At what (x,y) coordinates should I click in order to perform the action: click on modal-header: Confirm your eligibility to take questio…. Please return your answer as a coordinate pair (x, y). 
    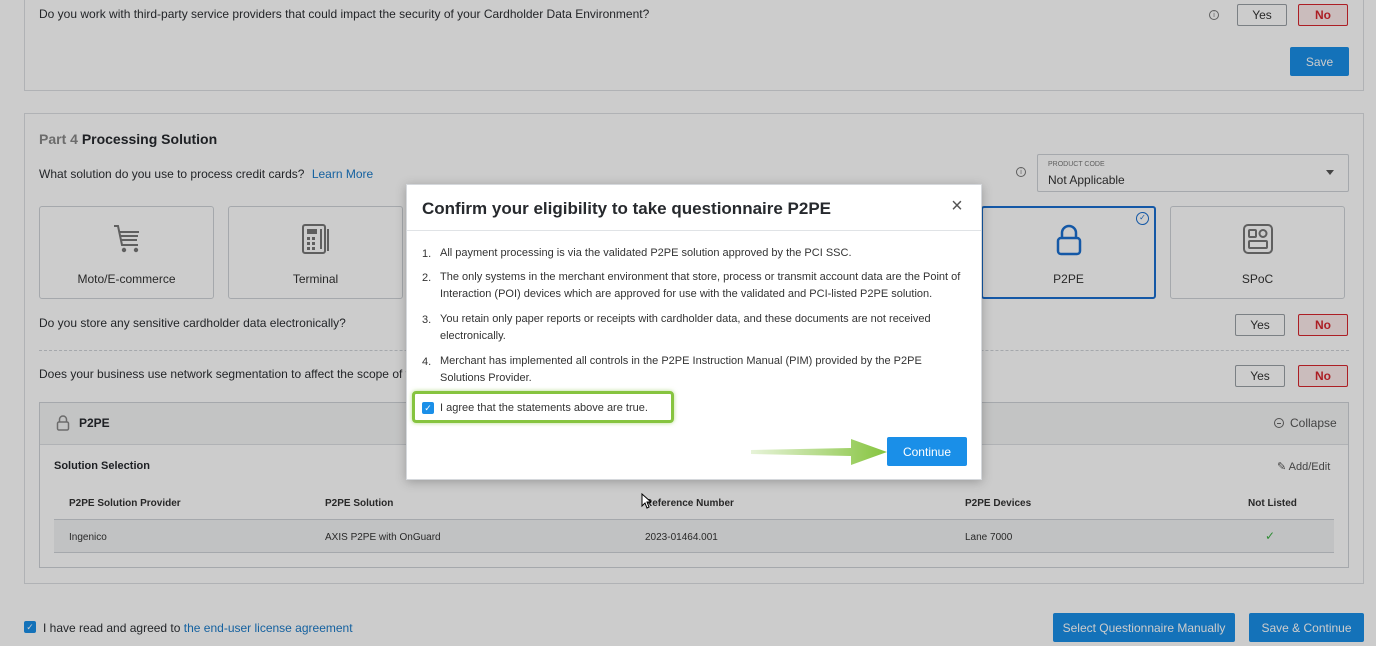
    Looking at the image, I should click on (694, 208).